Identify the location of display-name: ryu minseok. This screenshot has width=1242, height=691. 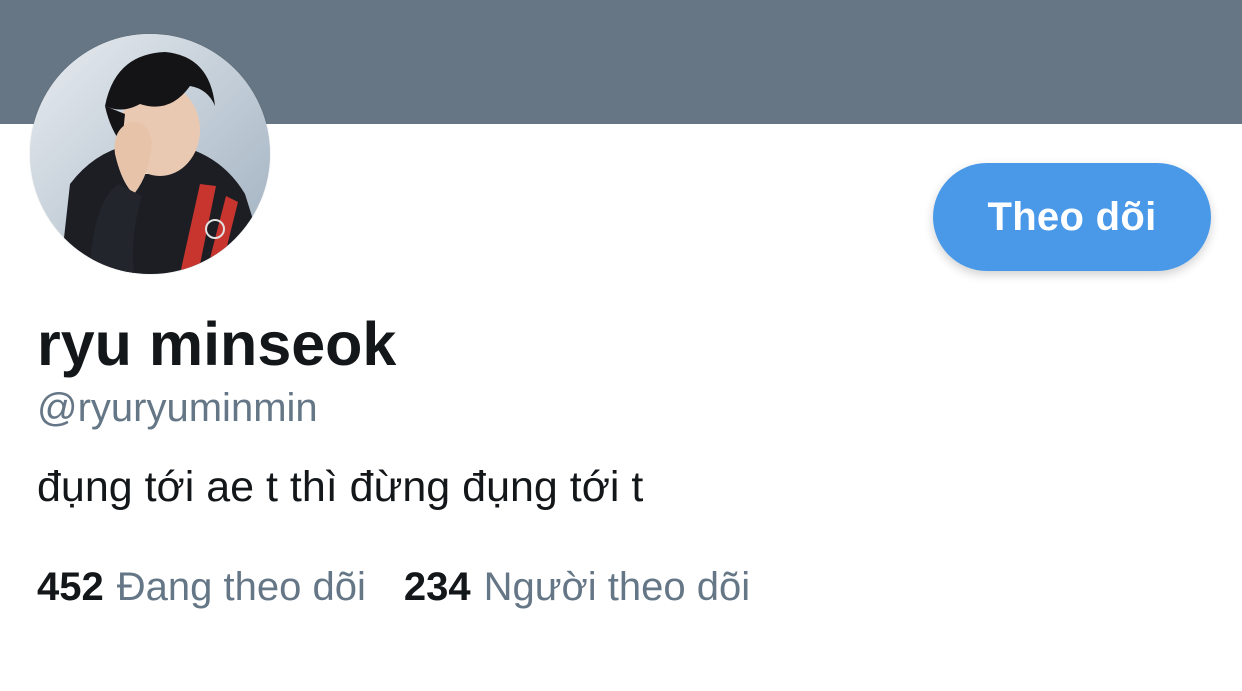
(217, 344).